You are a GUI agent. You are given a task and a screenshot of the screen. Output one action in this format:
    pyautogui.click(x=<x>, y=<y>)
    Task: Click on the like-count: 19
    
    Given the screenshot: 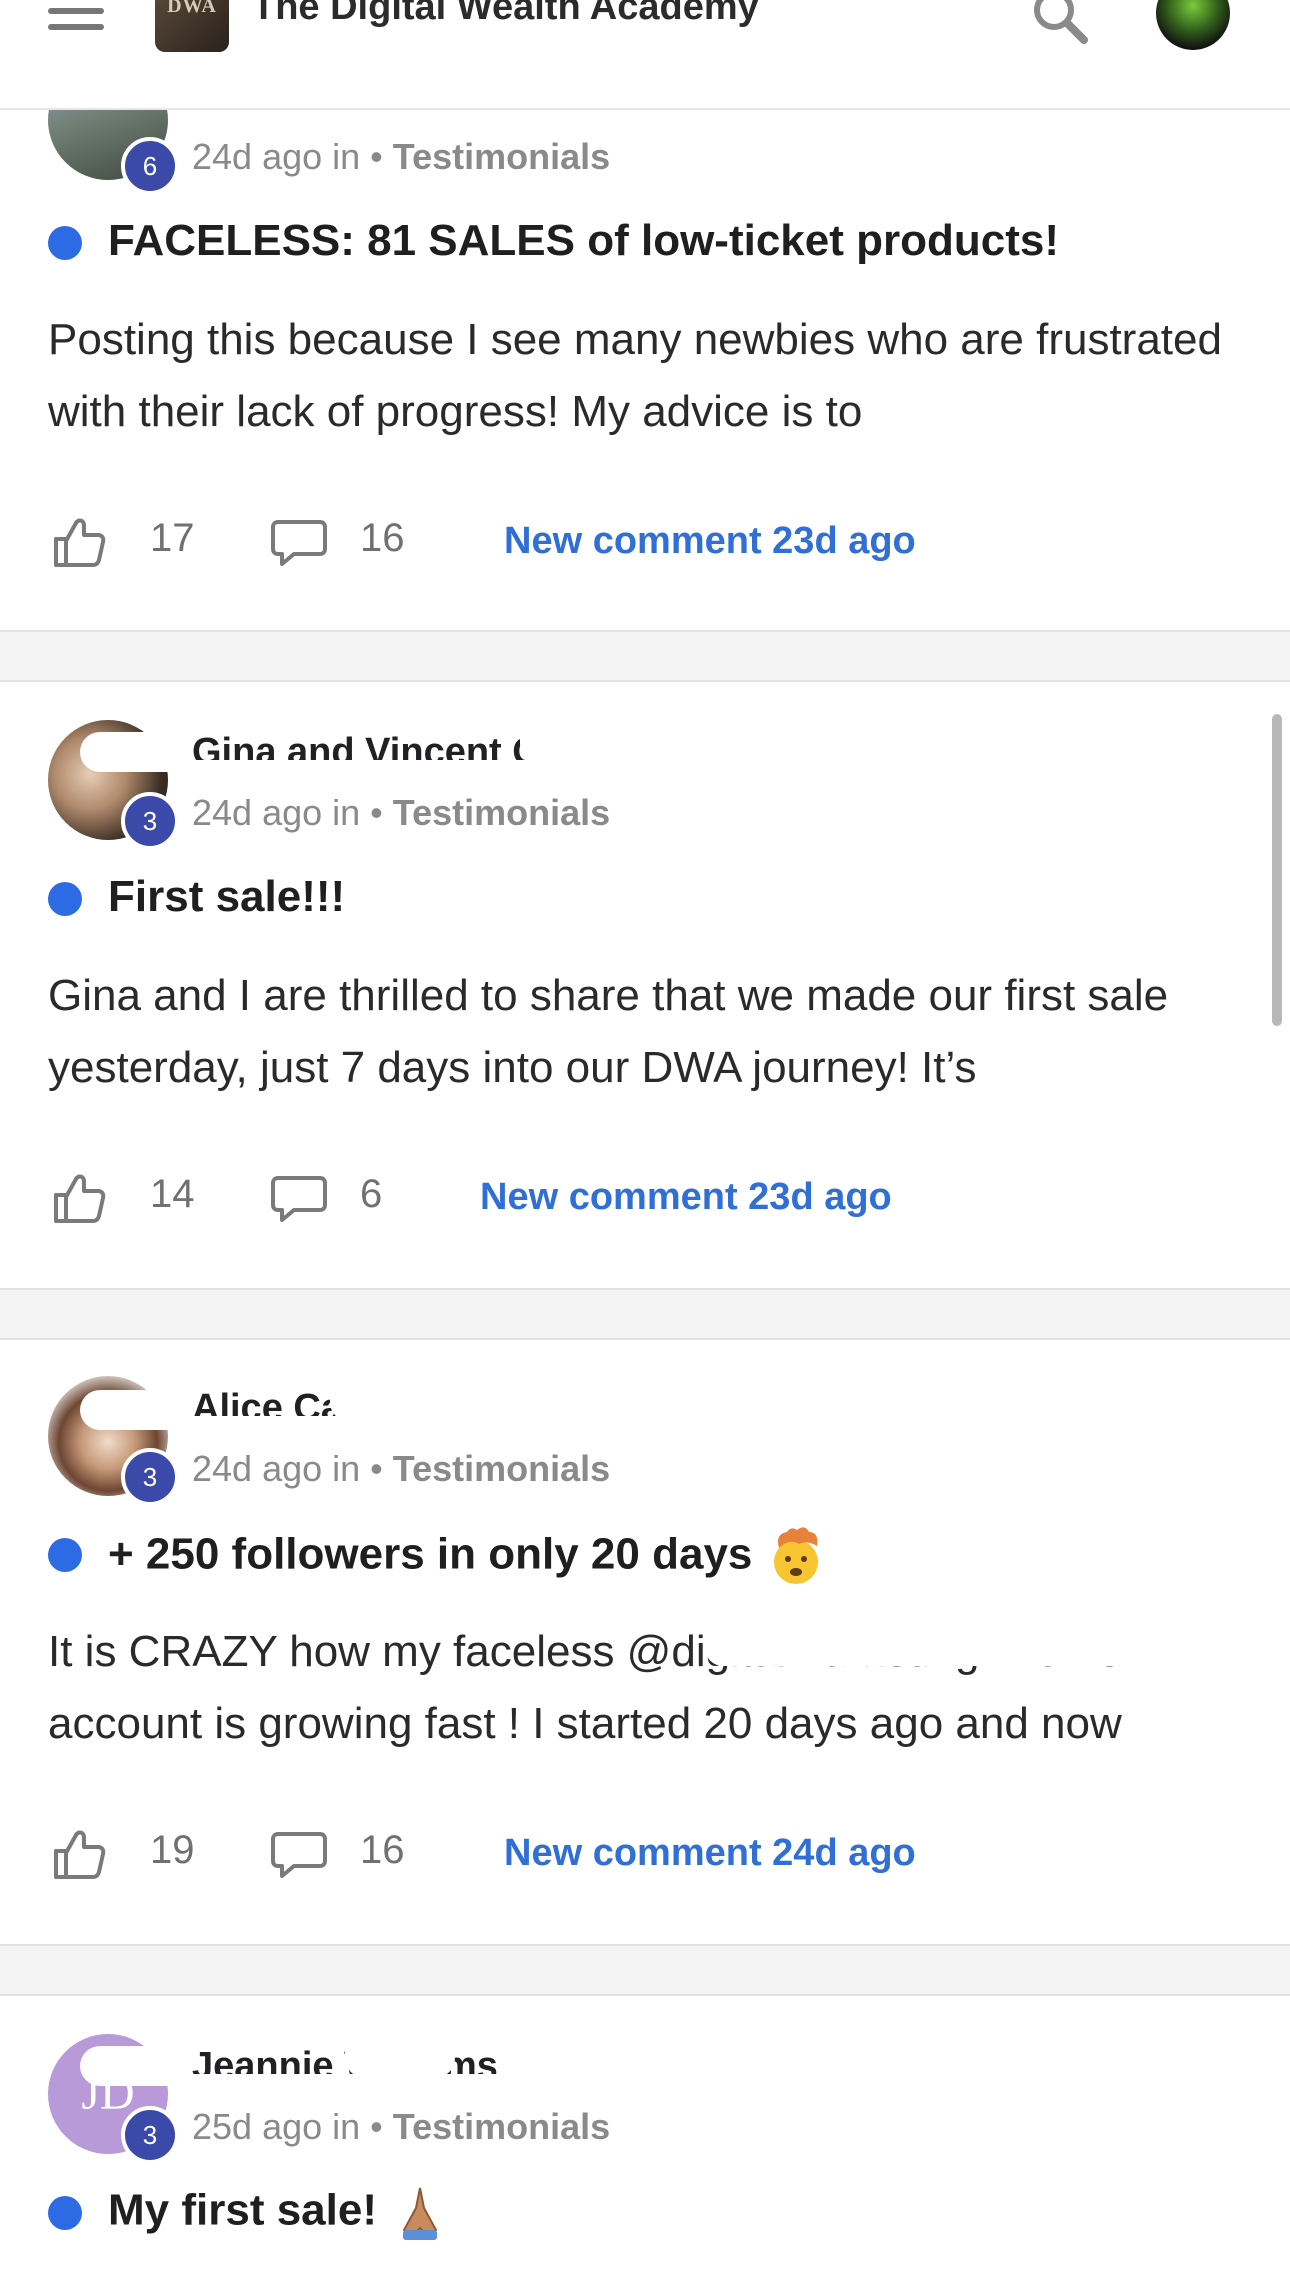 What is the action you would take?
    pyautogui.click(x=172, y=1850)
    